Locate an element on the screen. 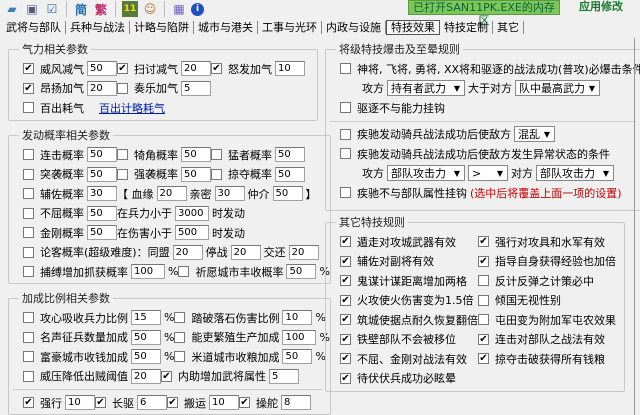 This screenshot has width=640, height=415. dropdown: 持有者武力 ▼ is located at coordinates (426, 88).